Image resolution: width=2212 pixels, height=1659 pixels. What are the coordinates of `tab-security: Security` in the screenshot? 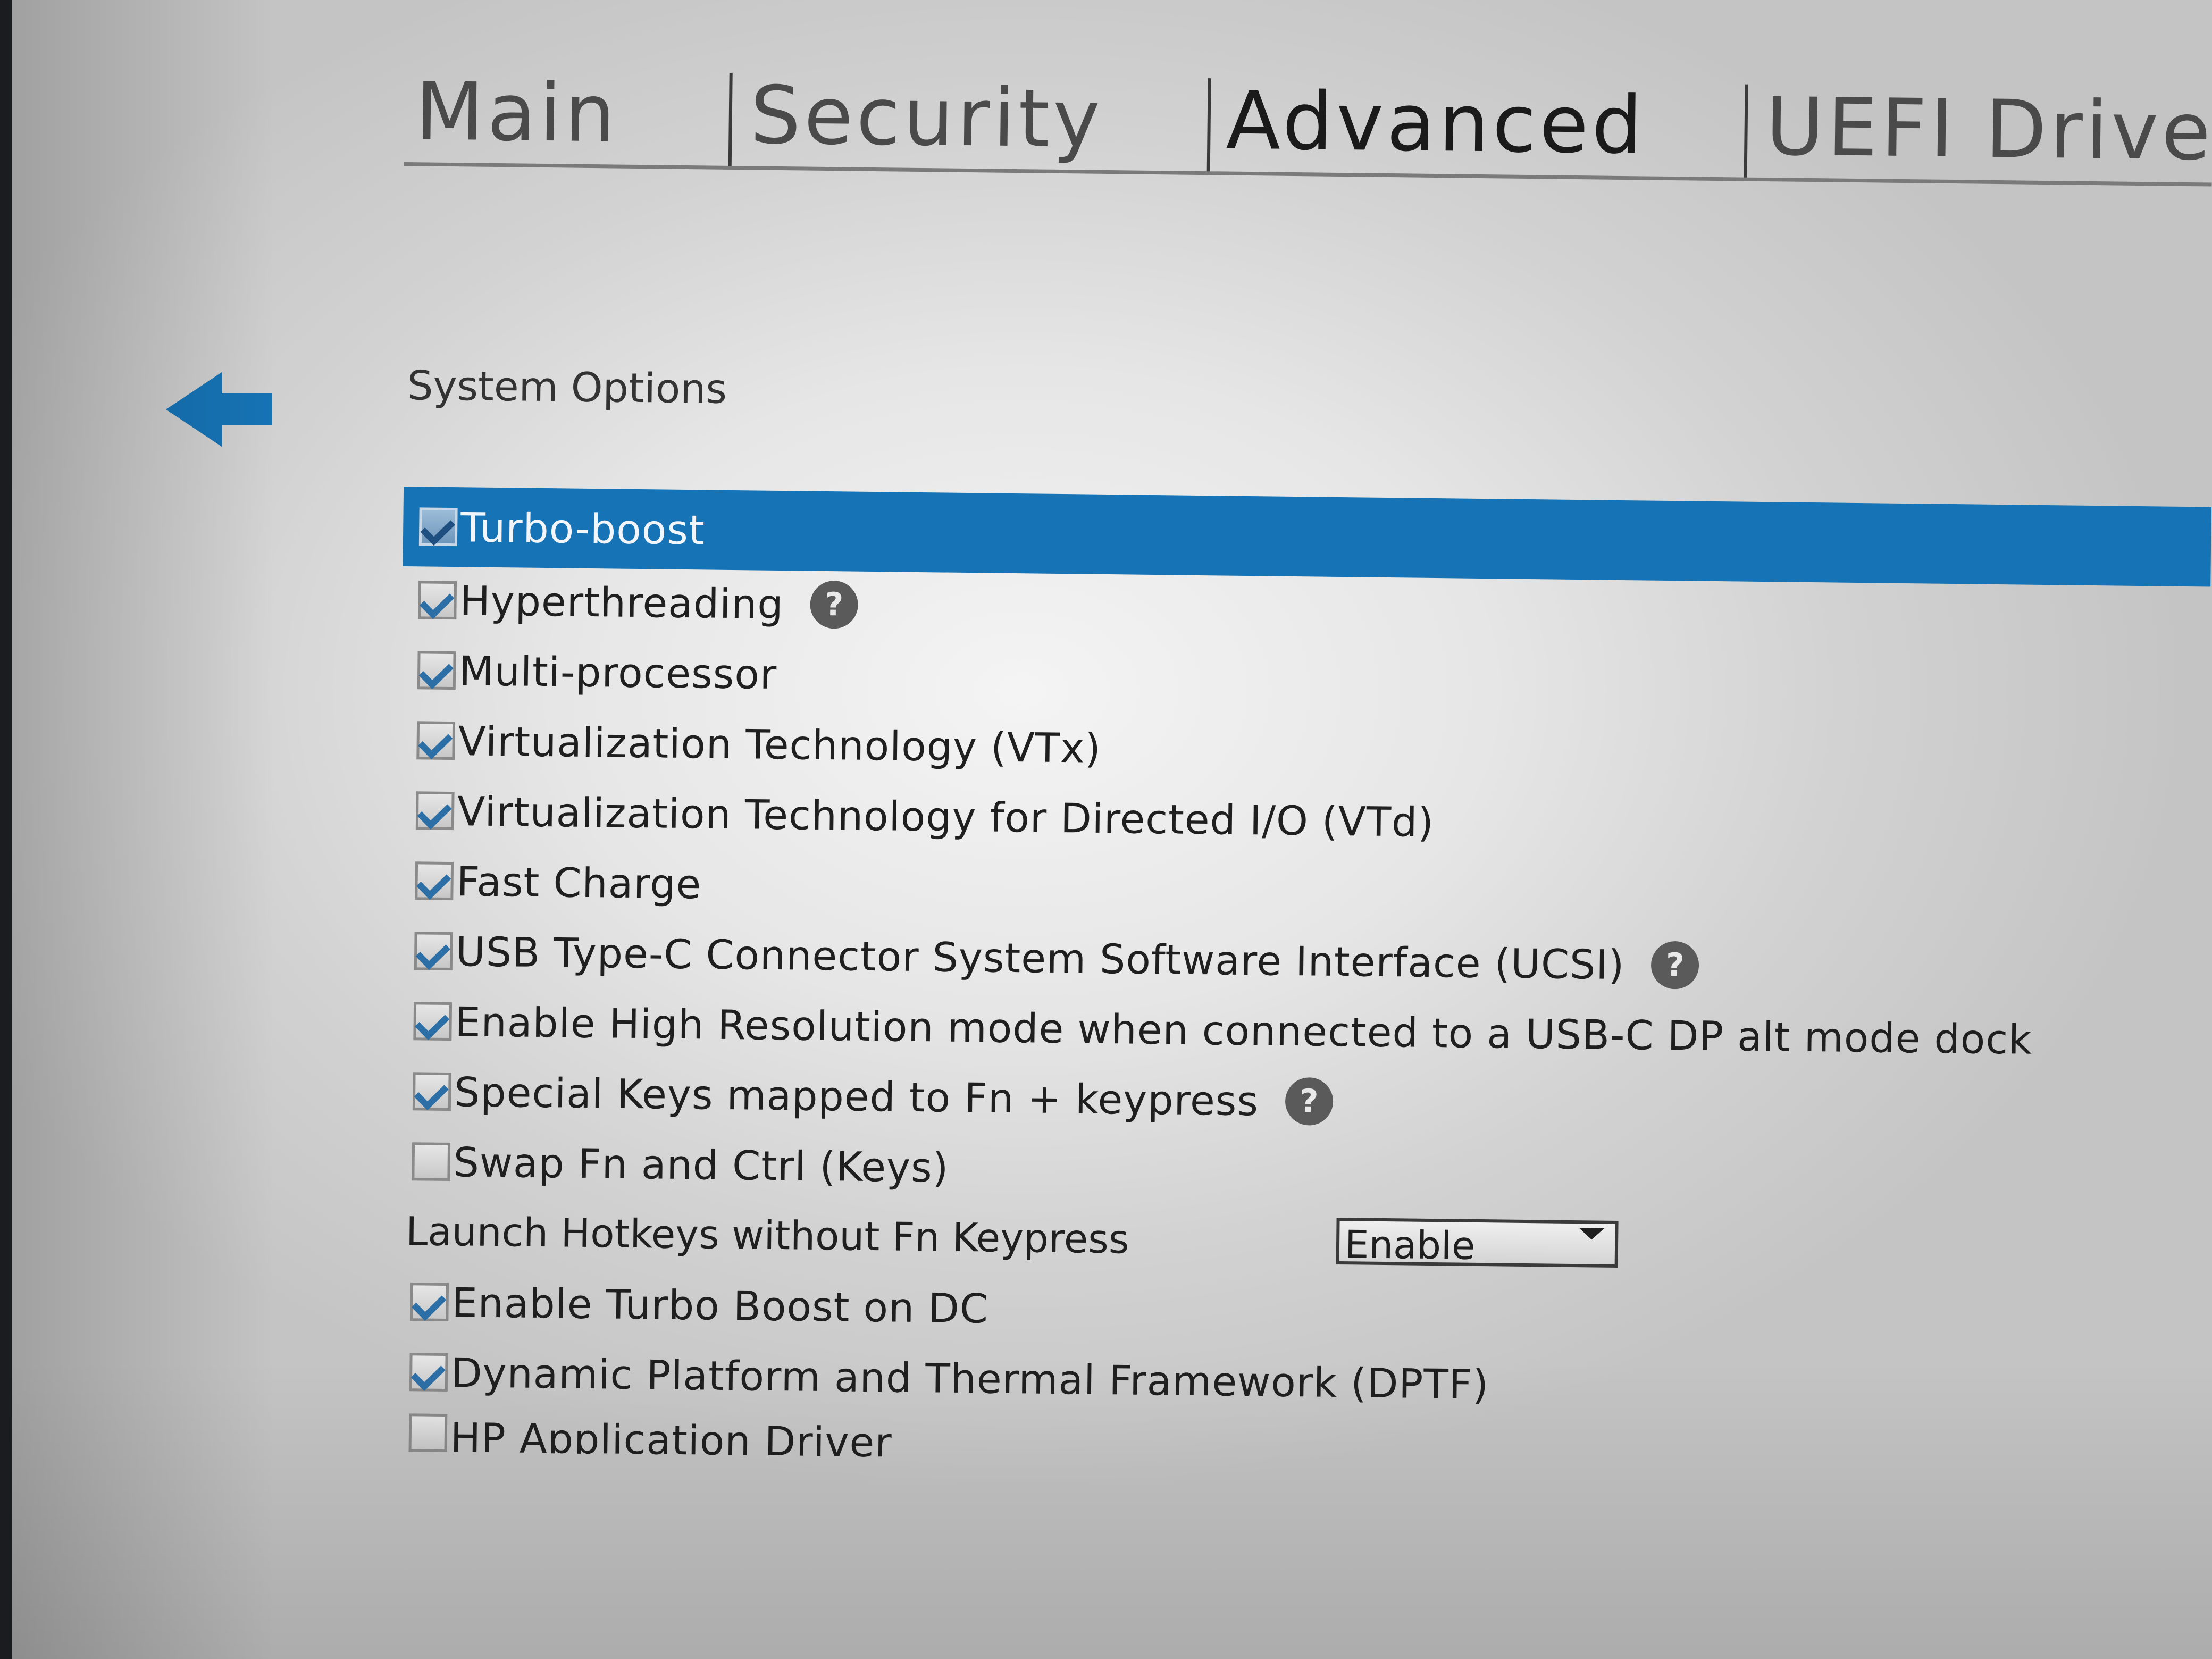 It's located at (927, 117).